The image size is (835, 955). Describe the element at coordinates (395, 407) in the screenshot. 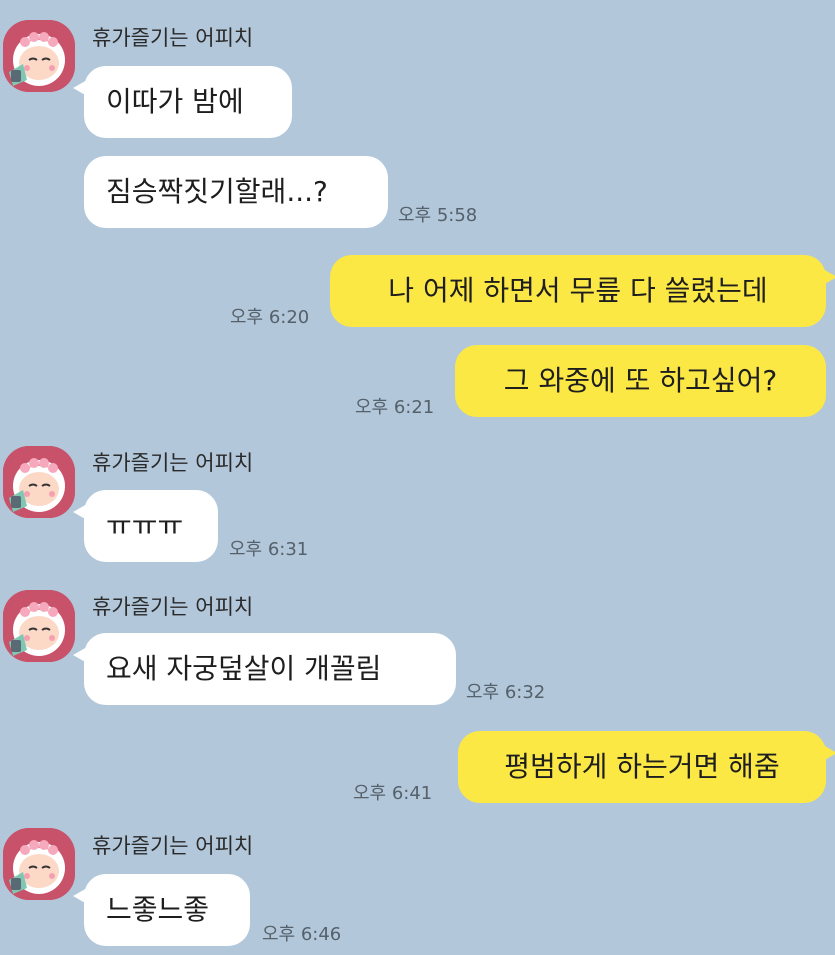

I see `message-time: 오후 6:21` at that location.